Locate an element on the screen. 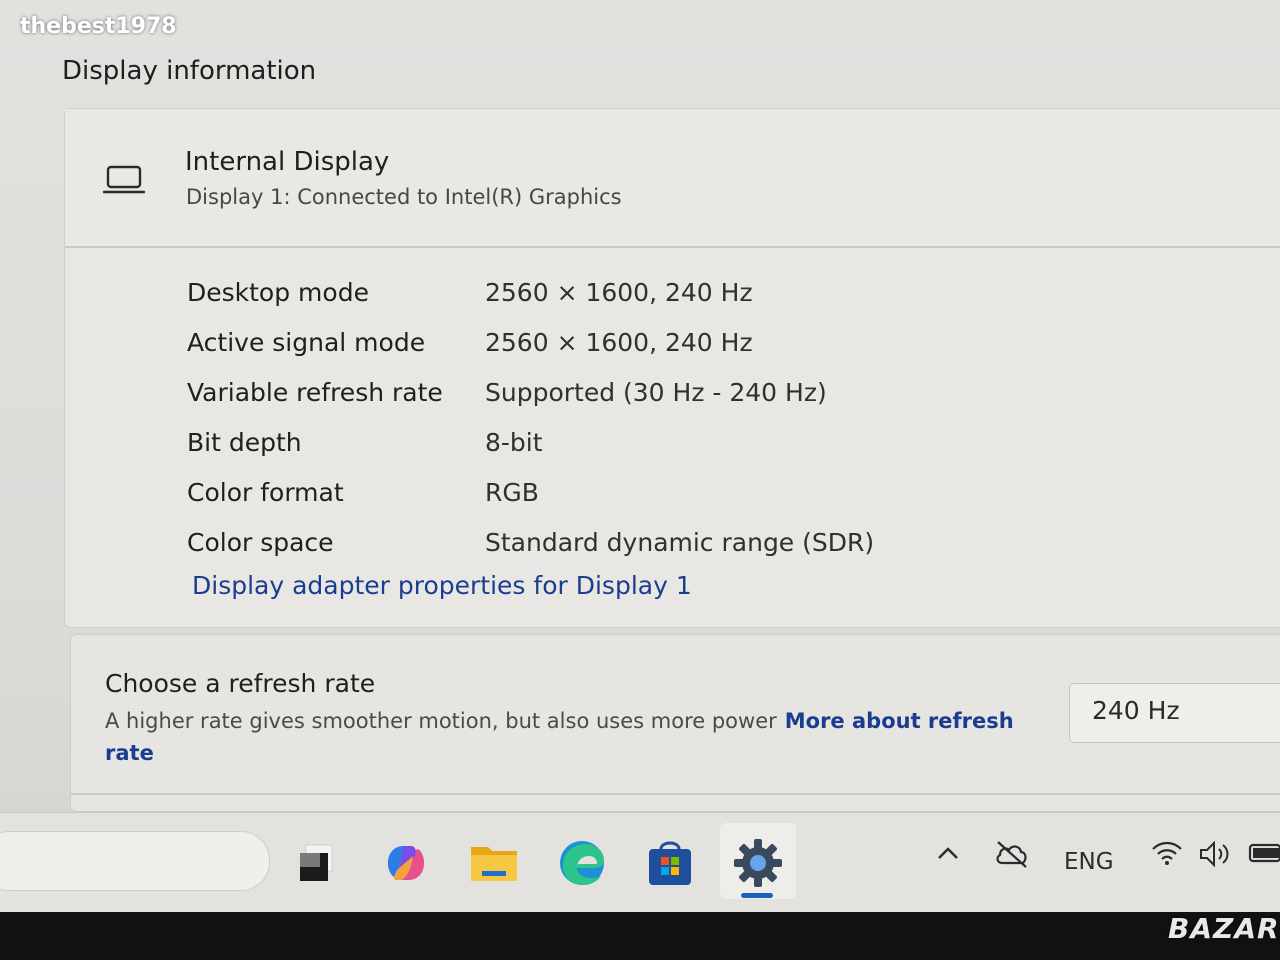 The height and width of the screenshot is (960, 1280). row-label: Desktop mode is located at coordinates (278, 292).